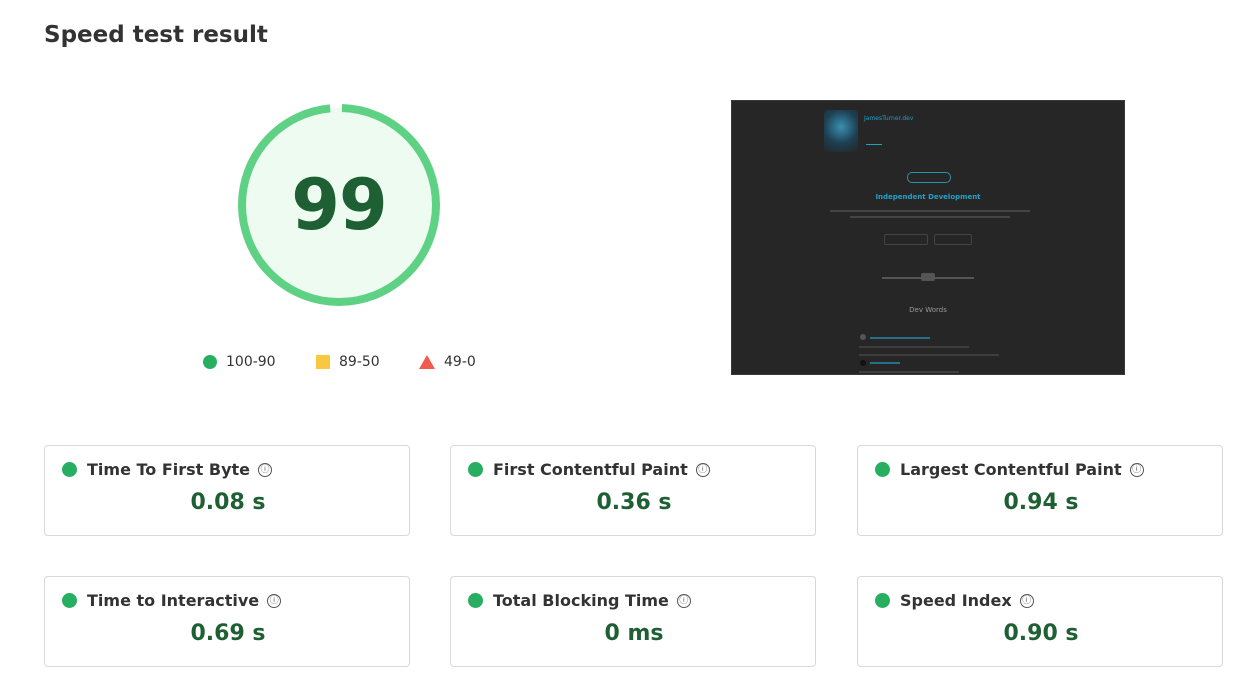 The width and height of the screenshot is (1245, 698). I want to click on metric-card-lcp: Largest Contentful Paint ⓘ 0.94 s, so click(1040, 490).